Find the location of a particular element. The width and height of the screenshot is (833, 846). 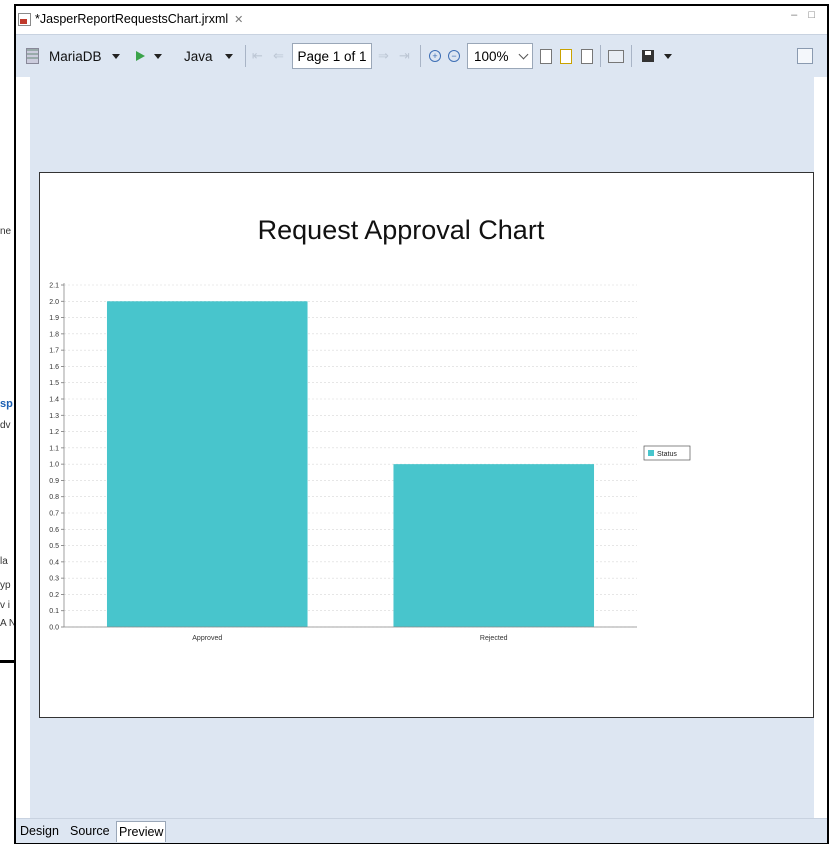

fit-page-button is located at coordinates (566, 56).